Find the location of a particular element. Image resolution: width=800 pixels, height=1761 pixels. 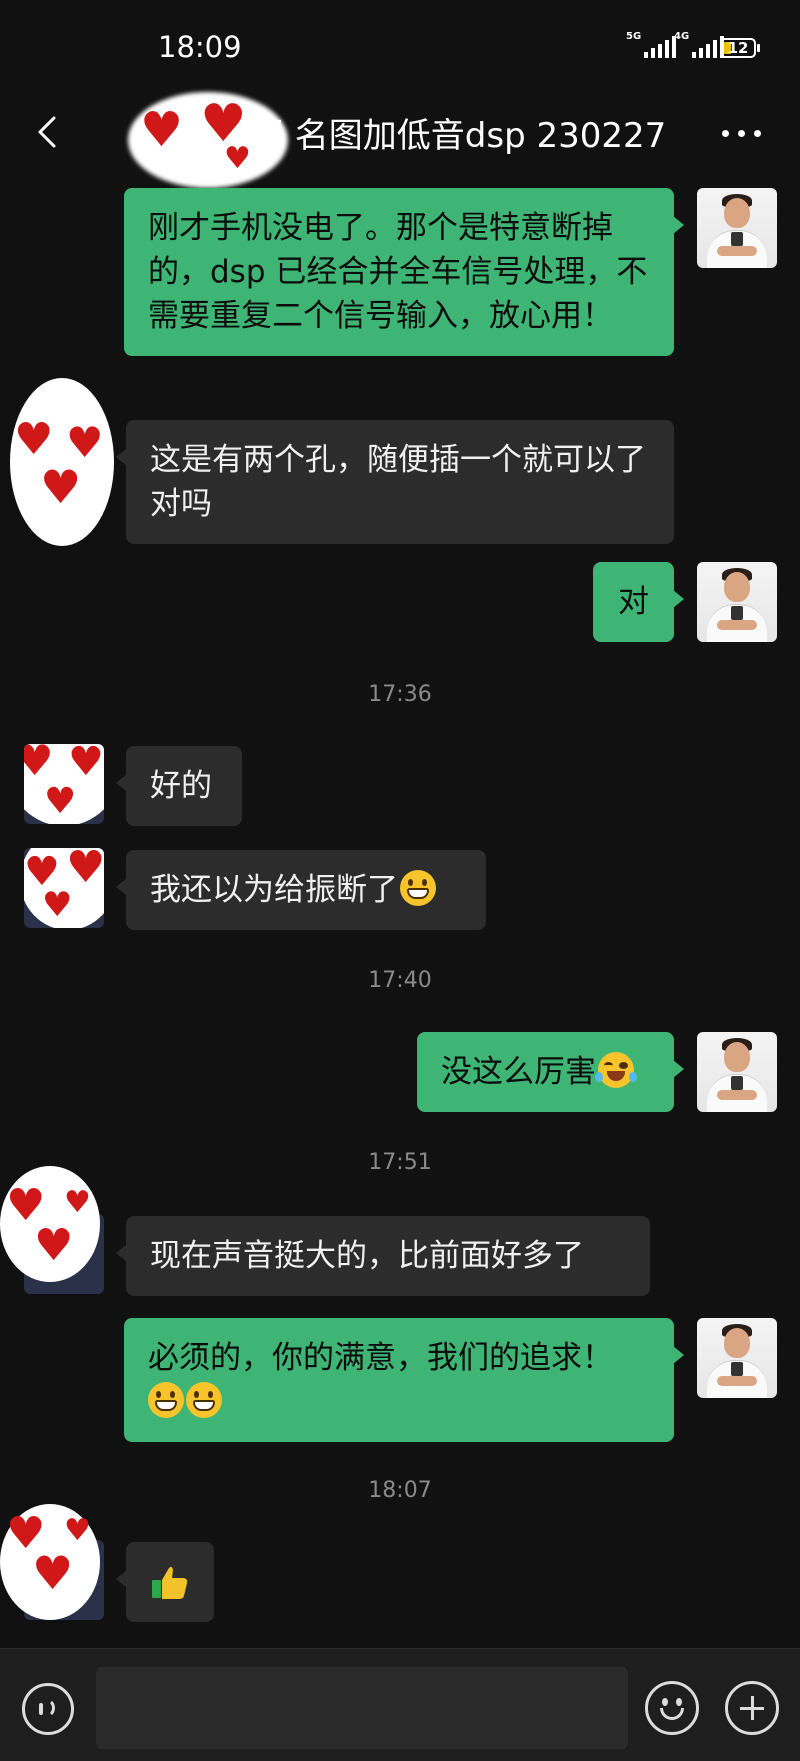

plus-icon is located at coordinates (752, 1708).